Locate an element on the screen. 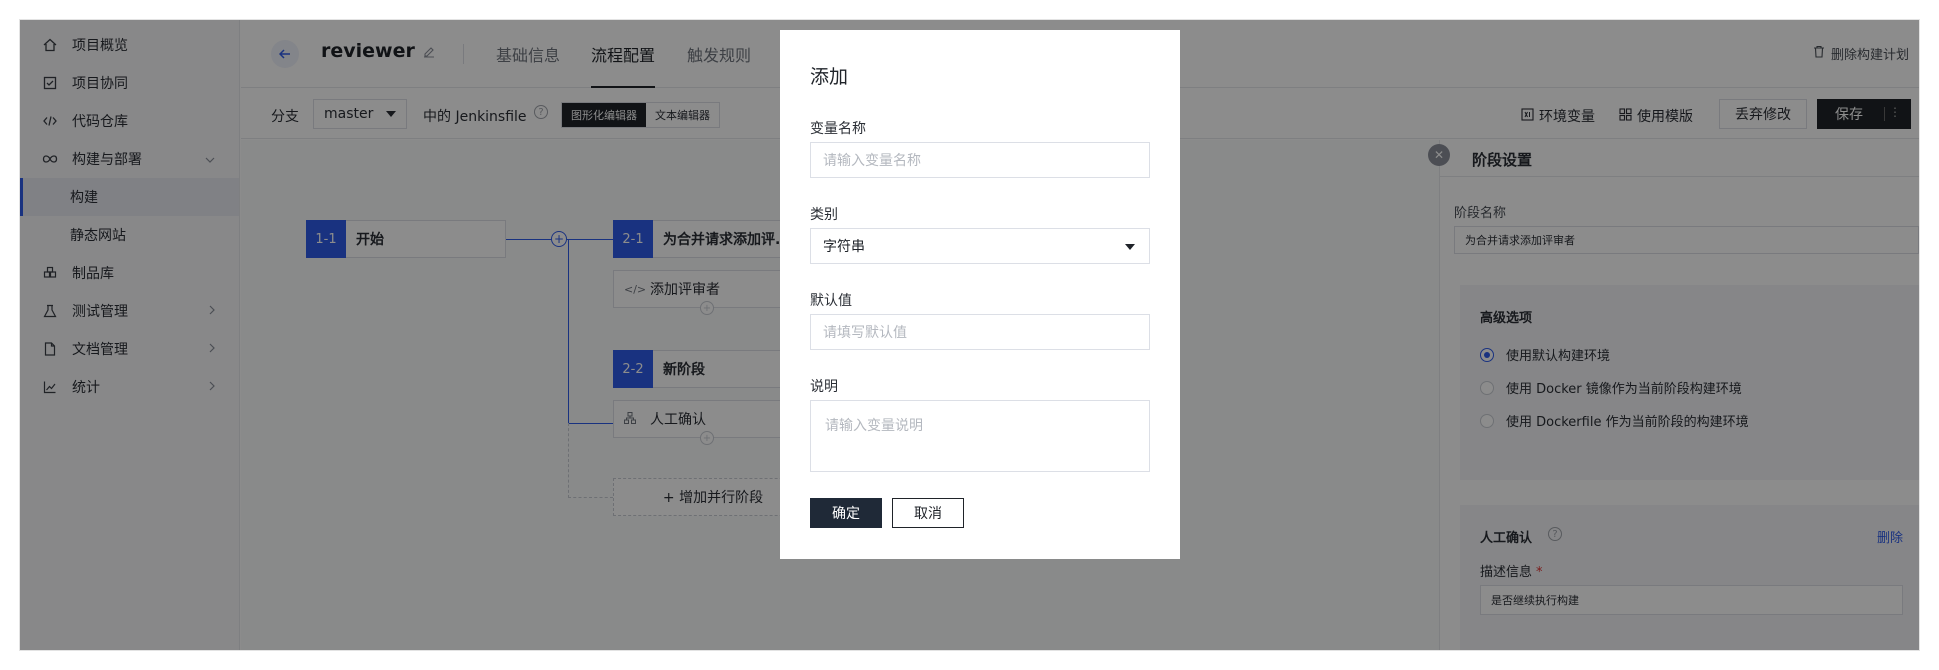 Image resolution: width=1939 pixels, height=670 pixels. default-value-label: 默认值 is located at coordinates (831, 301).